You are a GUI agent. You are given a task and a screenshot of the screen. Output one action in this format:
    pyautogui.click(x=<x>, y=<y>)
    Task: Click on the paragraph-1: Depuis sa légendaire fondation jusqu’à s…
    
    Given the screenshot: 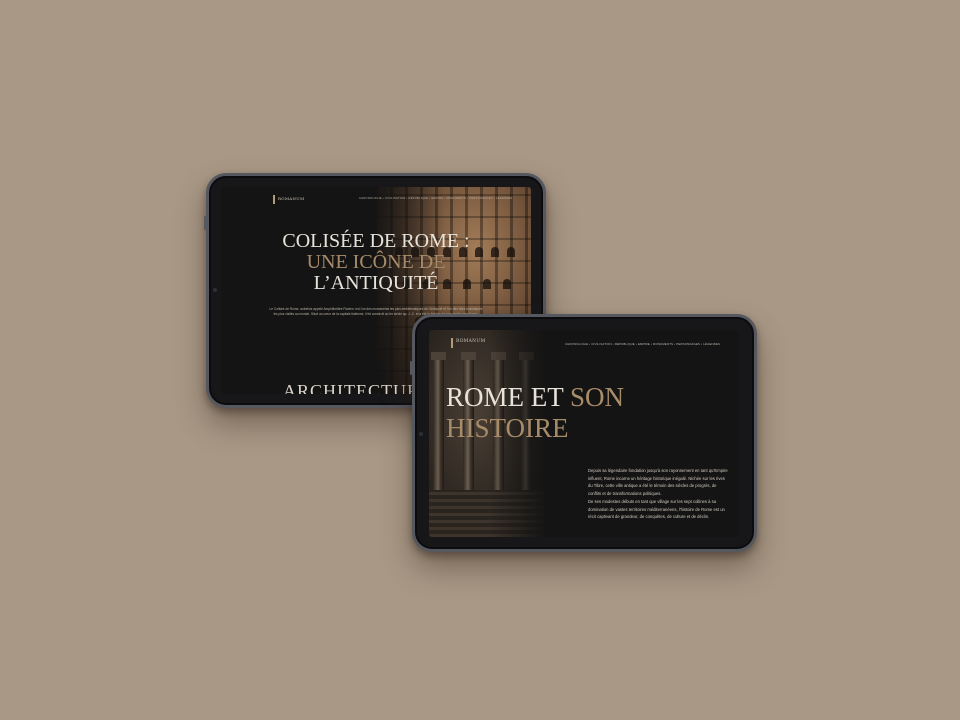 What is the action you would take?
    pyautogui.click(x=658, y=482)
    